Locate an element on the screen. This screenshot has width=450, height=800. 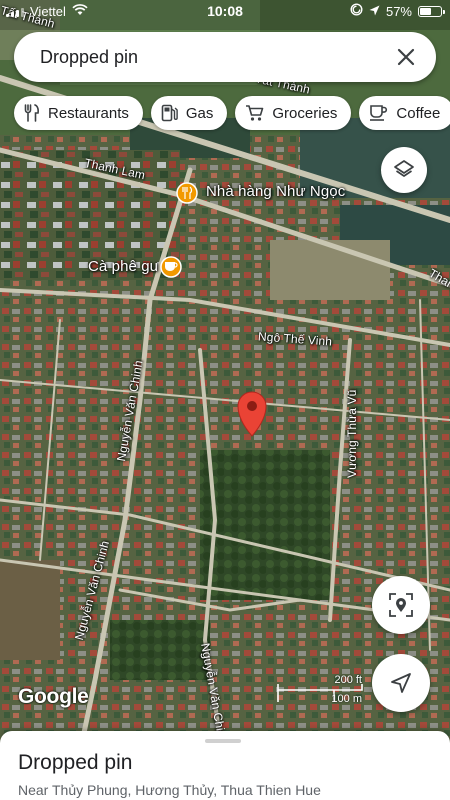
gas-pump-icon is located at coordinates (169, 113).